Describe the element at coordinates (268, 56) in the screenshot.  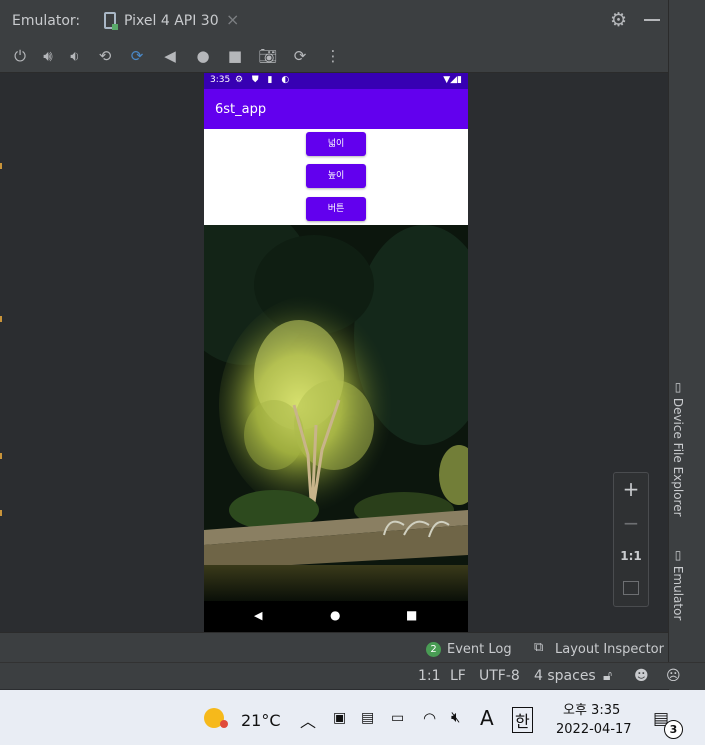
I see `camera-icon: 📷︎` at that location.